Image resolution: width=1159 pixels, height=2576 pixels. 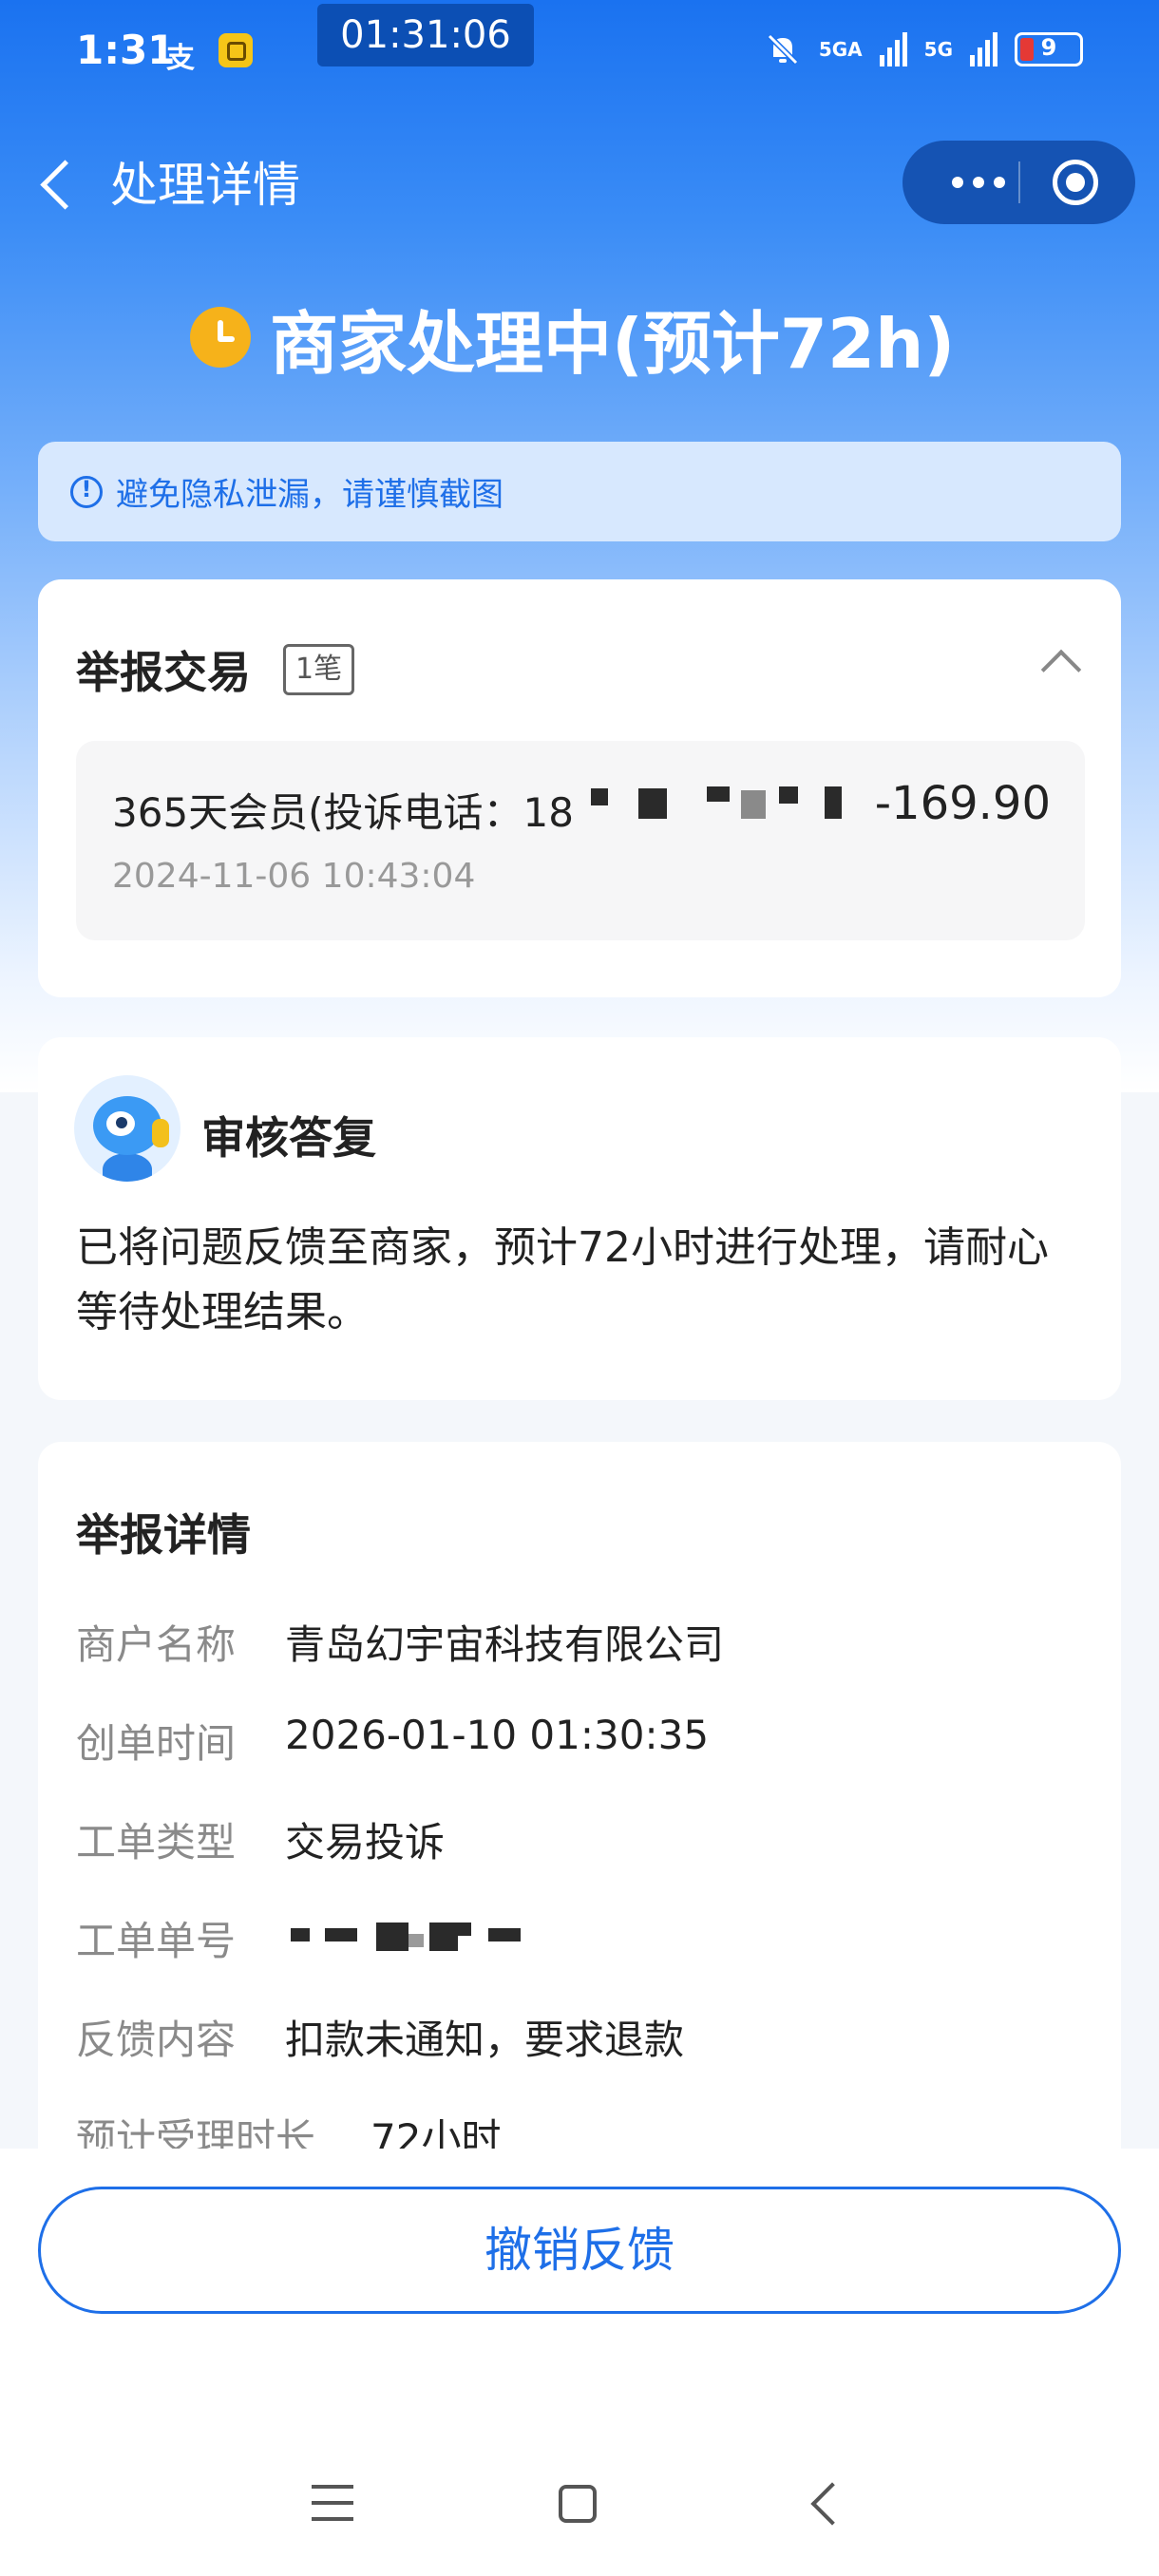 What do you see at coordinates (332, 2504) in the screenshot?
I see `menu-icon` at bounding box center [332, 2504].